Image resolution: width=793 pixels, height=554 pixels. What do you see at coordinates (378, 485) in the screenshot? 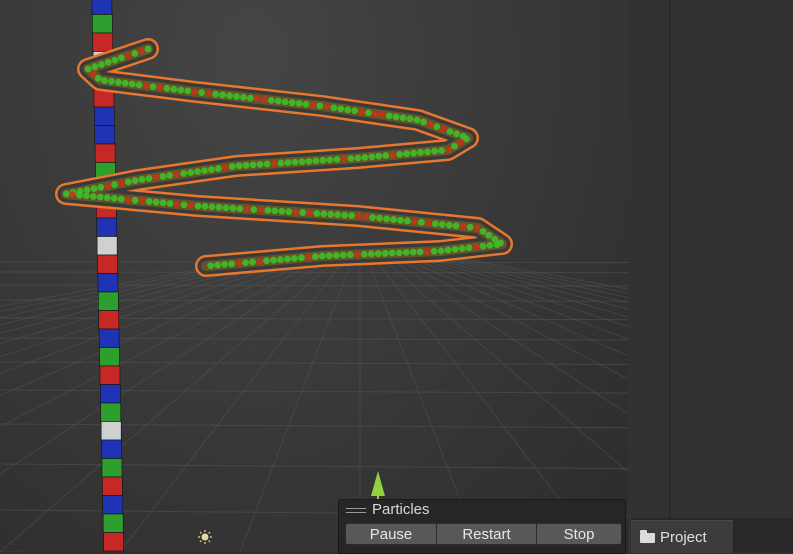
I see `y-axis-gizmo-arrow-icon` at bounding box center [378, 485].